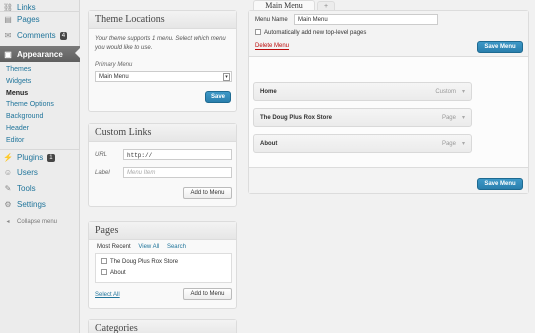 This screenshot has width=535, height=333. I want to click on label-field: Menu Item, so click(177, 172).